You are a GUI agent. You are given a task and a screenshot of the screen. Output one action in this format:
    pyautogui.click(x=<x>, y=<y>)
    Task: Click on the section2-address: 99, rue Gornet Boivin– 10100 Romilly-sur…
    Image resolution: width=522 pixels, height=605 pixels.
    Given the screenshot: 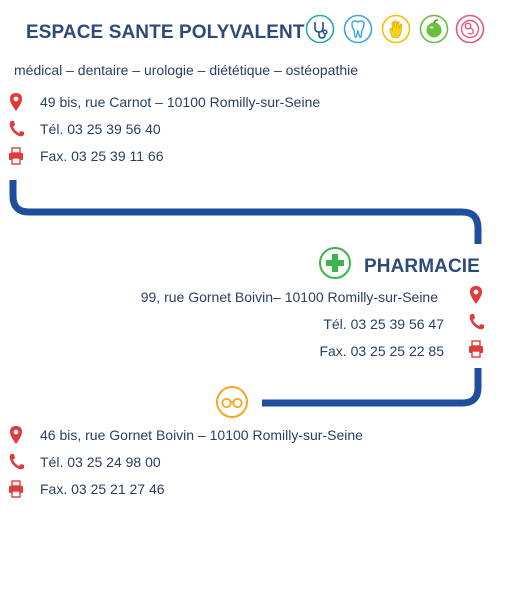 What is the action you would take?
    pyautogui.click(x=289, y=297)
    